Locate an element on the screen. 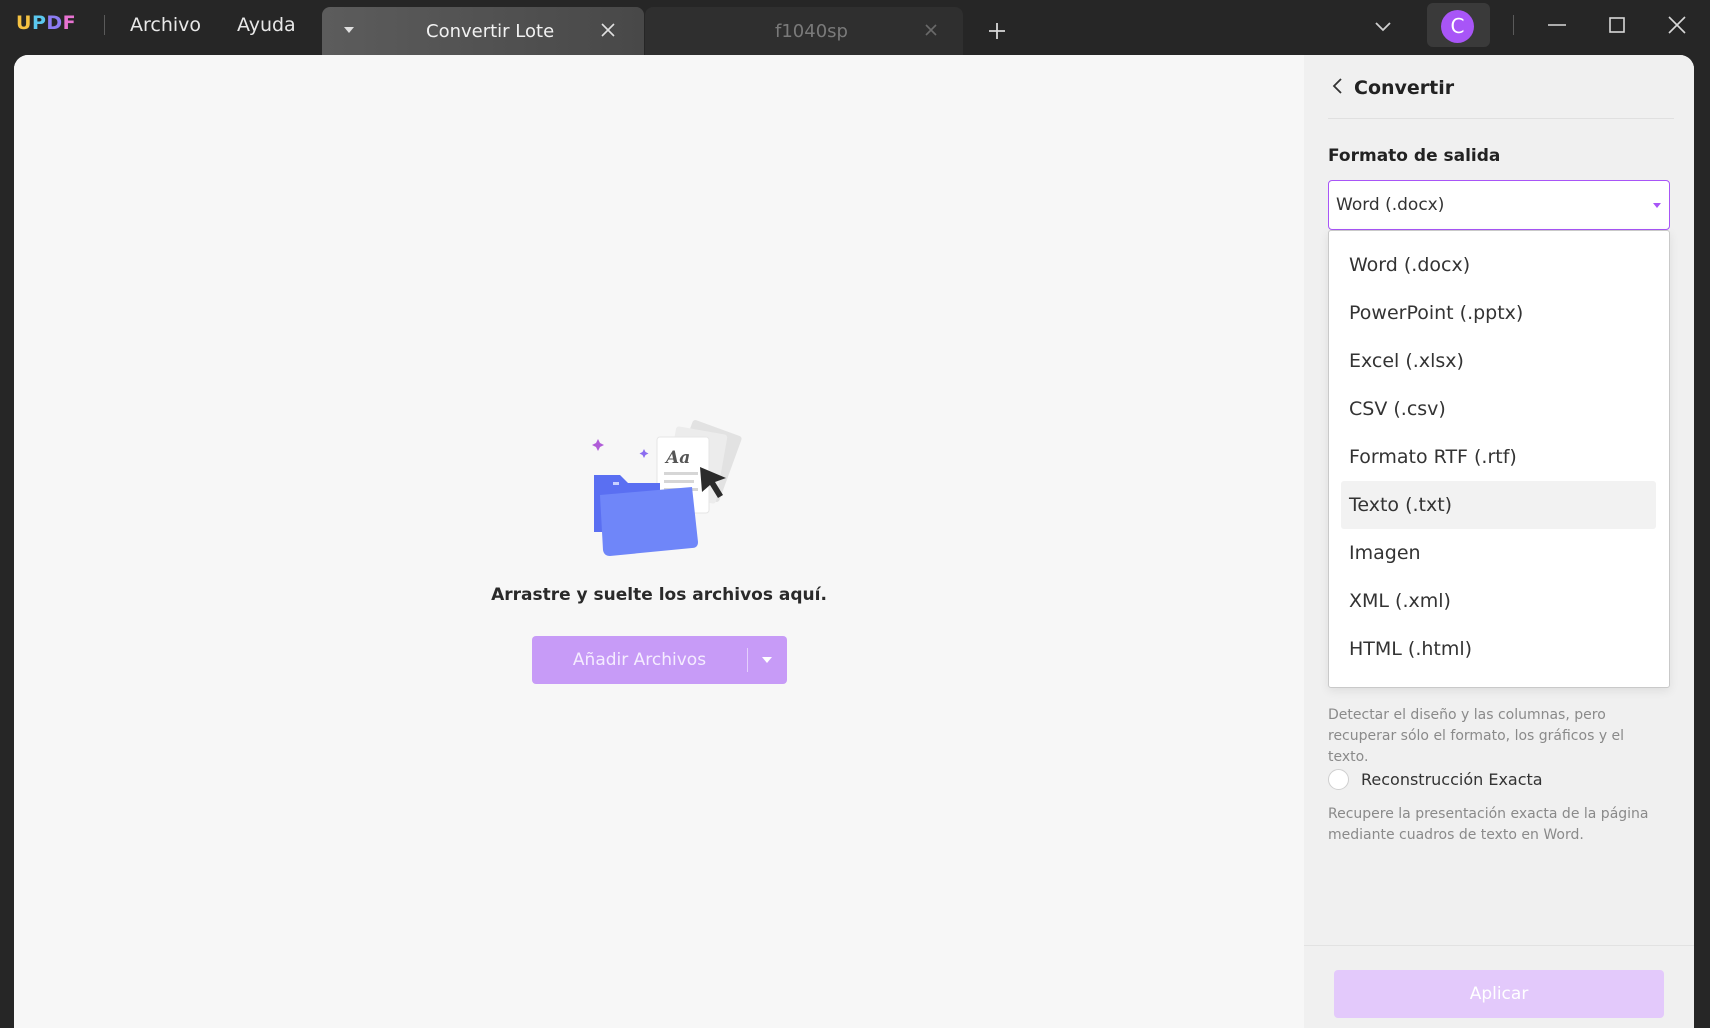 This screenshot has height=1028, width=1710. drop-instructions: Arrastre y suelte los archivos aquí. is located at coordinates (659, 595).